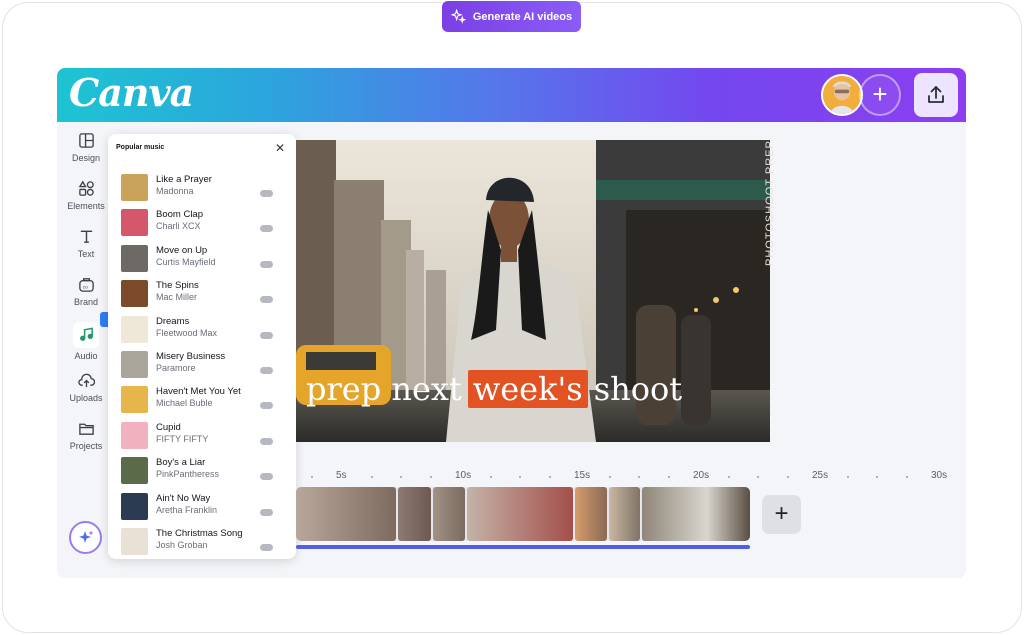 The image size is (1024, 635). I want to click on sidebar-item-uploads: Uploads, so click(86, 394).